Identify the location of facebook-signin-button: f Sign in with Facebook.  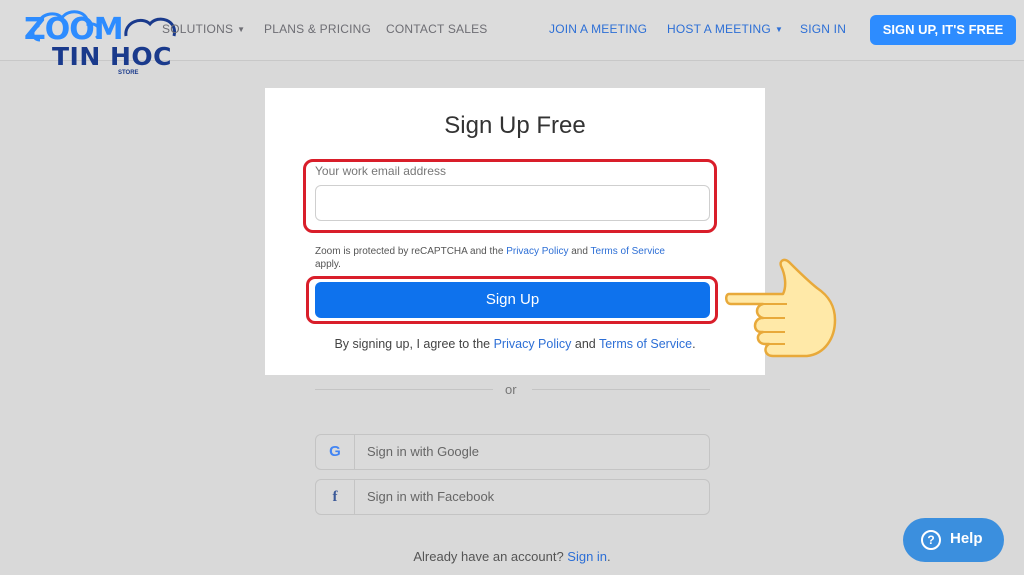
(512, 497).